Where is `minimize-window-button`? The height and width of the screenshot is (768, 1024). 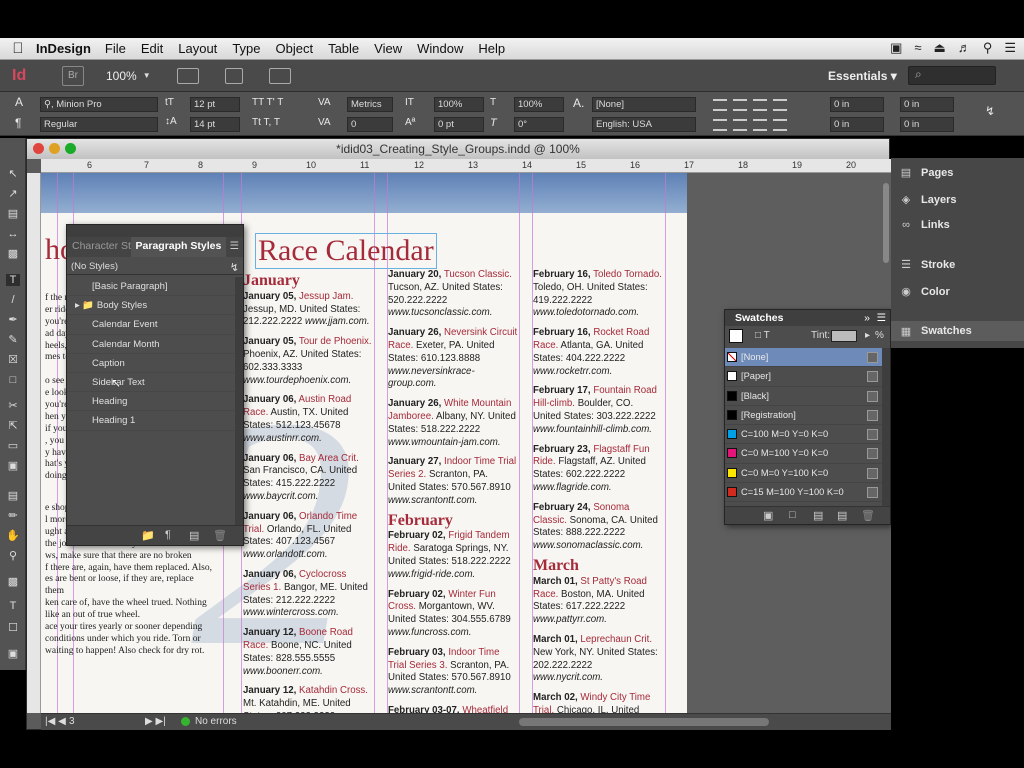
minimize-window-button is located at coordinates (54, 148).